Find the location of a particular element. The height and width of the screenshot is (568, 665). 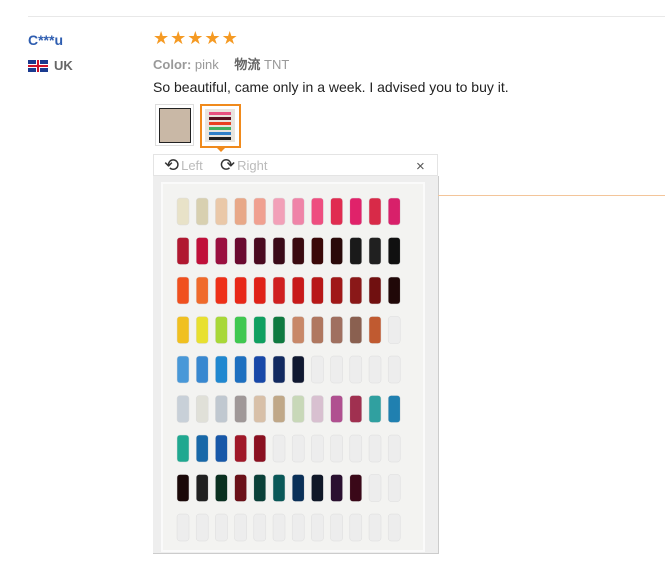

review-photo-thumbnail-selected is located at coordinates (220, 126).